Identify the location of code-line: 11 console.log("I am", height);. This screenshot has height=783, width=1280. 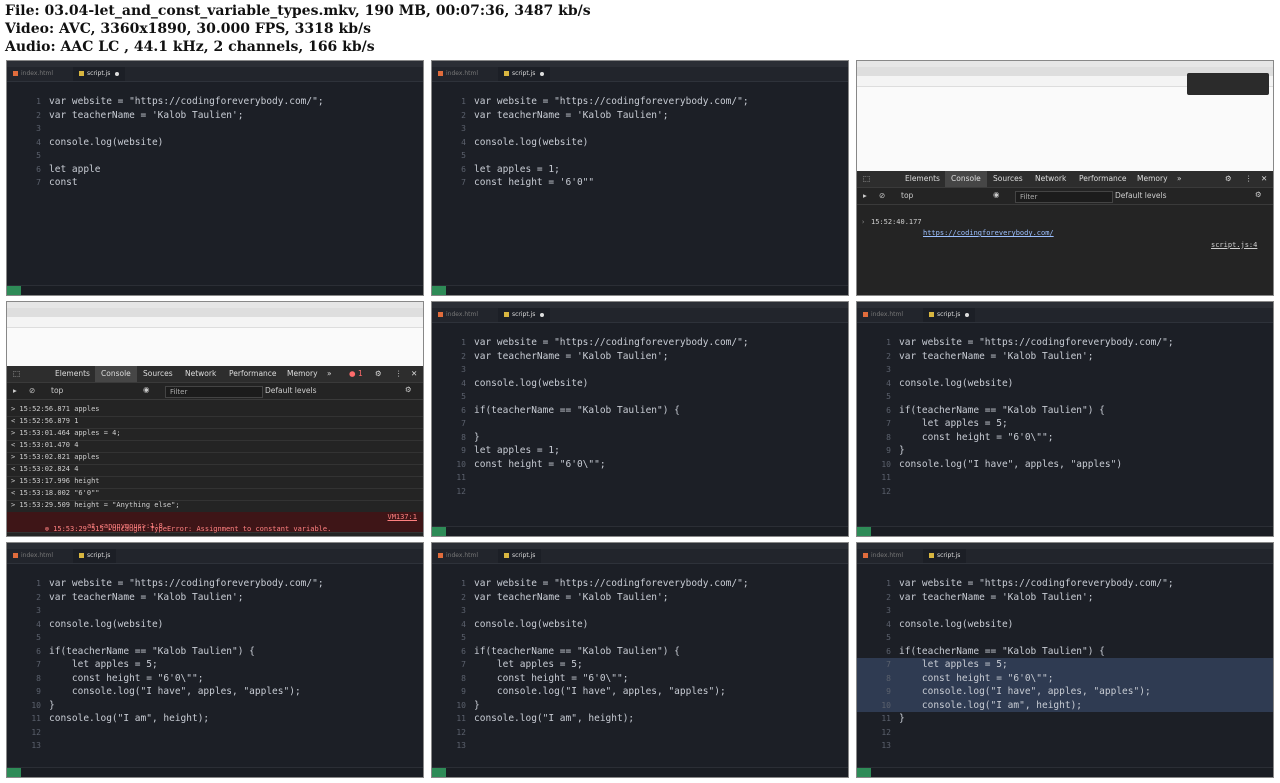
(545, 718).